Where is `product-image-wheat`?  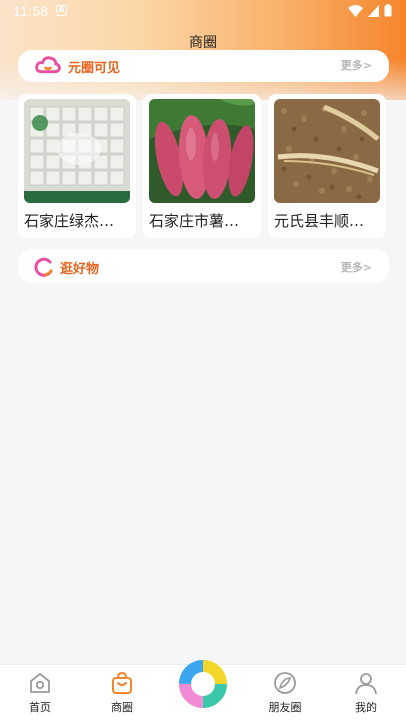 product-image-wheat is located at coordinates (327, 151).